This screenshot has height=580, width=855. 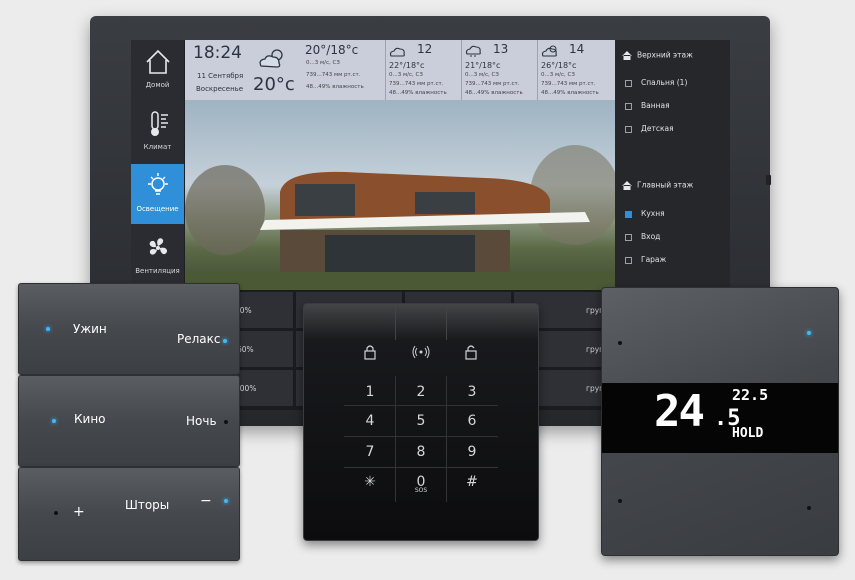 What do you see at coordinates (421, 352) in the screenshot?
I see `wireless-icon` at bounding box center [421, 352].